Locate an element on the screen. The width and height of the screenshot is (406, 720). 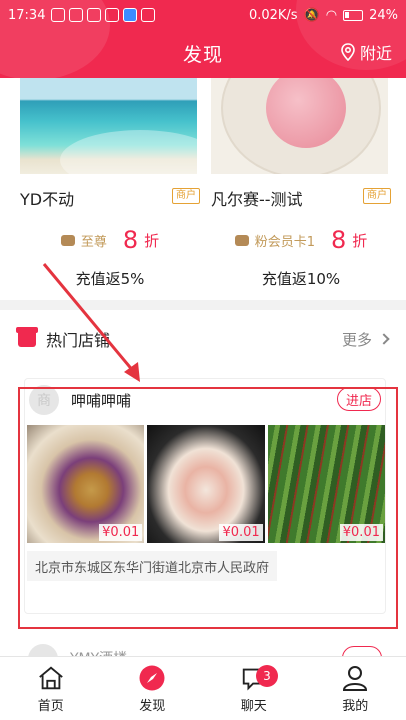
notification-icons is located at coordinates (103, 15).